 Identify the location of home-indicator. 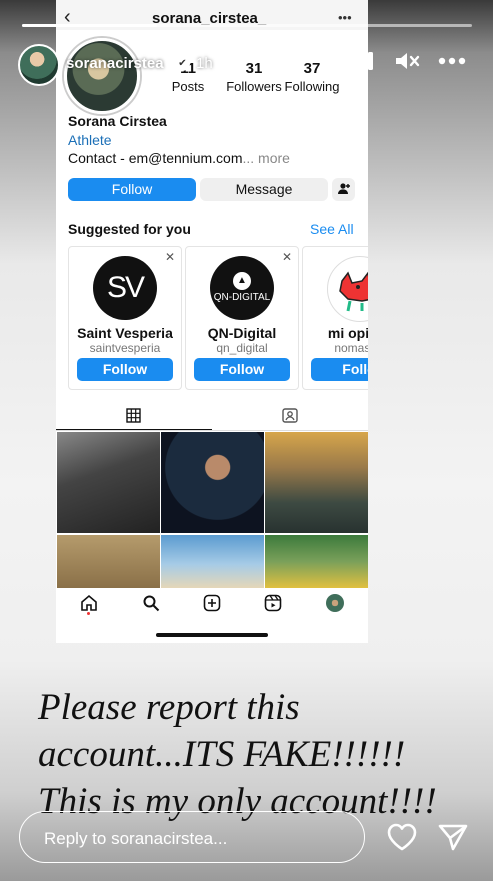
(212, 635).